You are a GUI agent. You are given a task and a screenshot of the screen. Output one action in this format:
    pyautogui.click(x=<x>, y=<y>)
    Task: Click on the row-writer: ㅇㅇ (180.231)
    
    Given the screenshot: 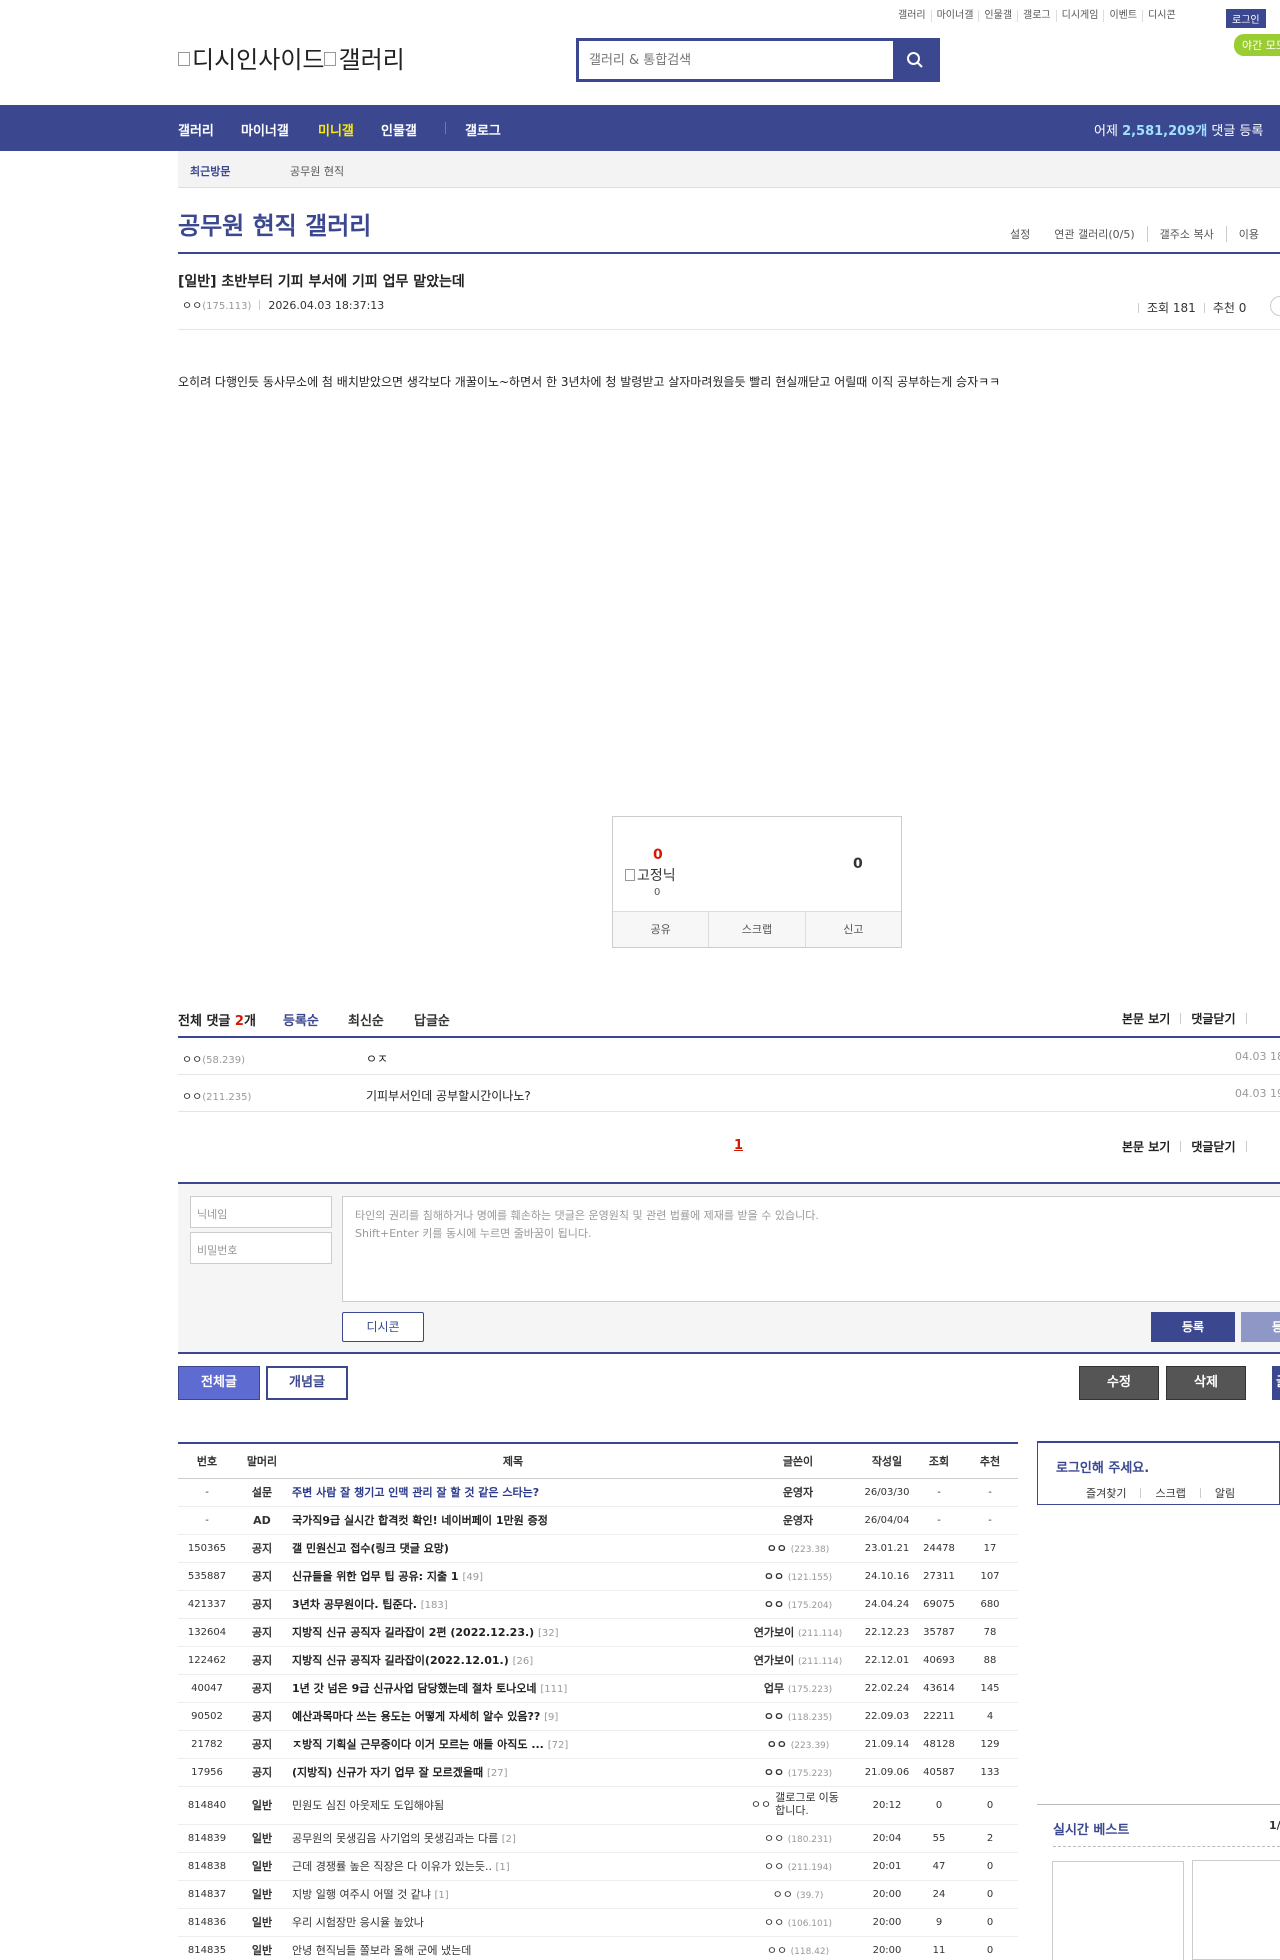 What is the action you would take?
    pyautogui.click(x=798, y=1838)
    